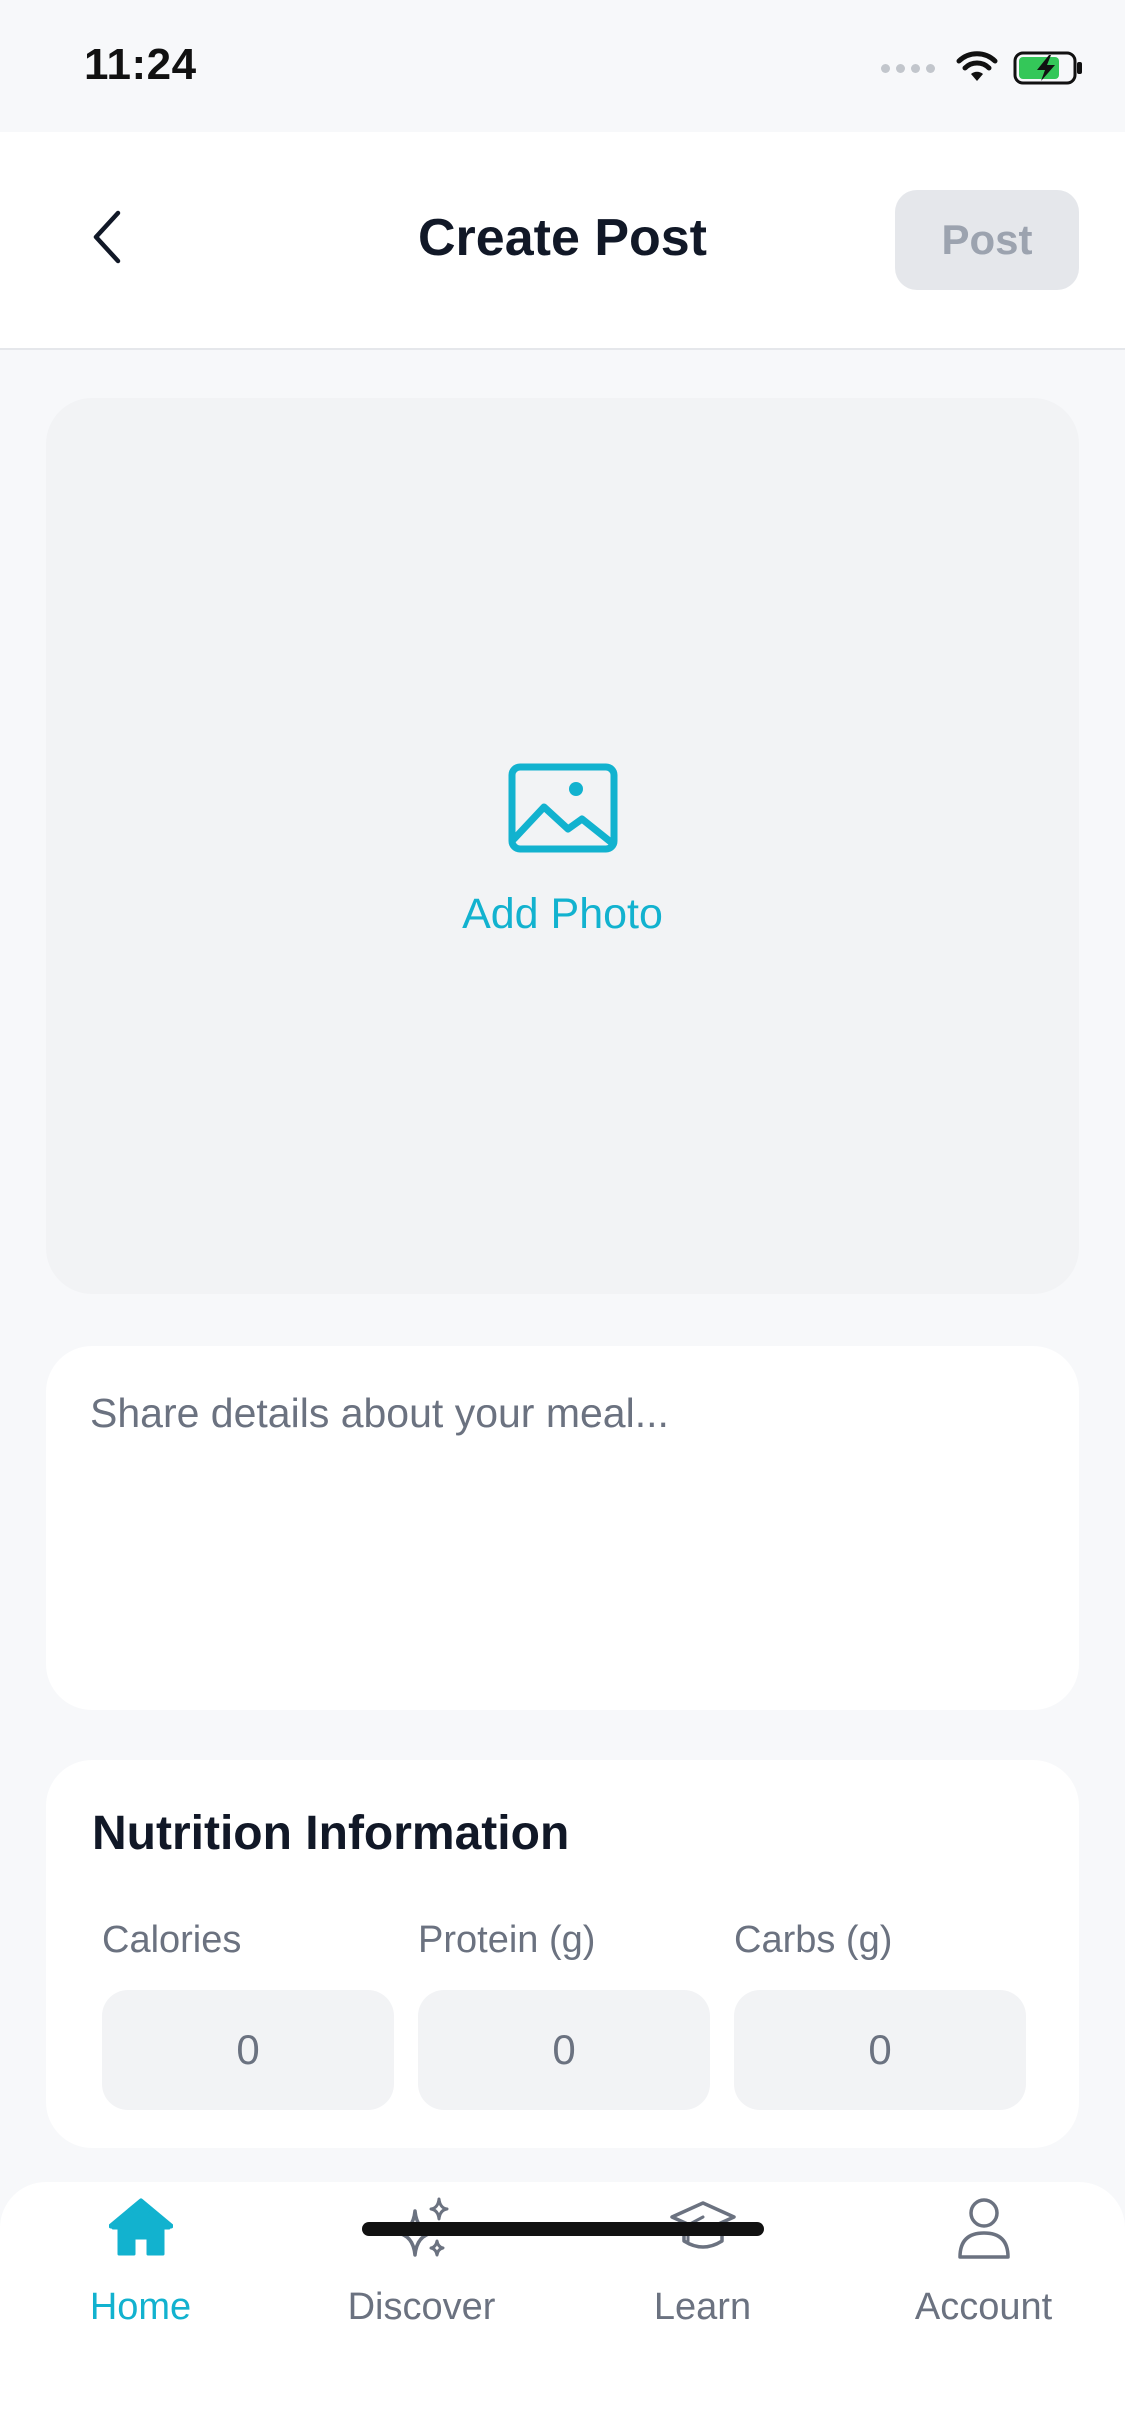  Describe the element at coordinates (140, 64) in the screenshot. I see `status-time: 11:24` at that location.